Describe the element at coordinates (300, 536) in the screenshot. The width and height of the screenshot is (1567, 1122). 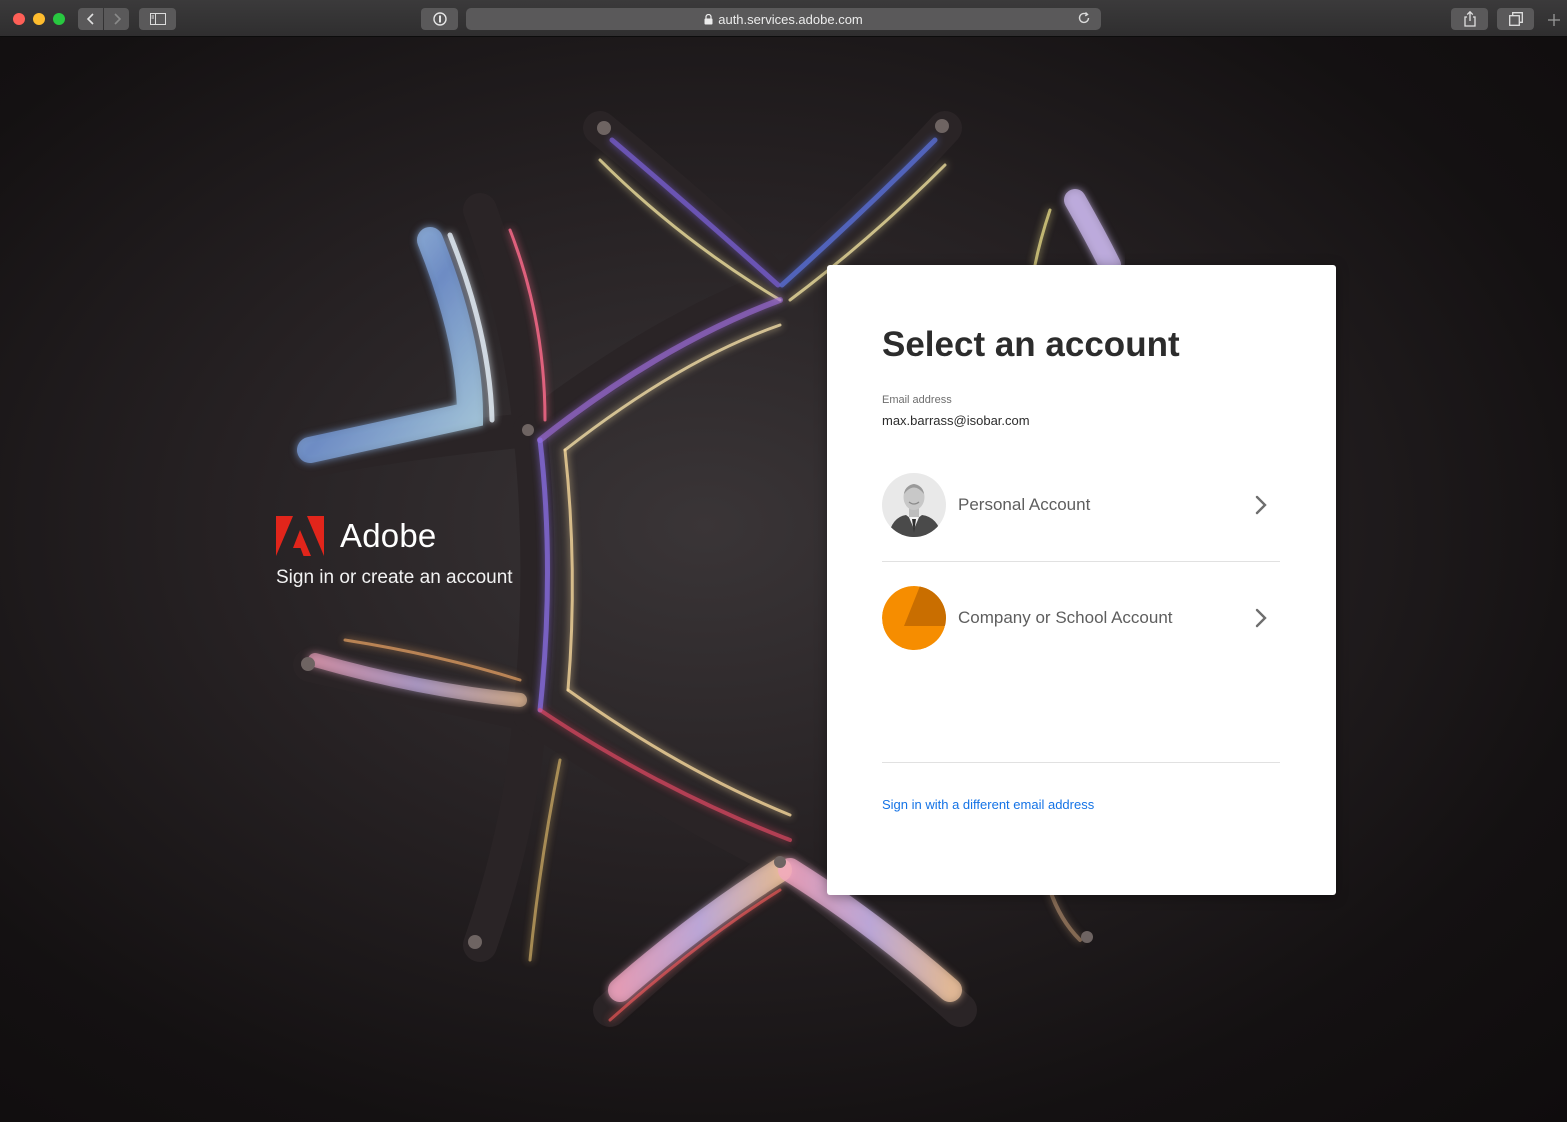
I see `adobe-logo-icon` at that location.